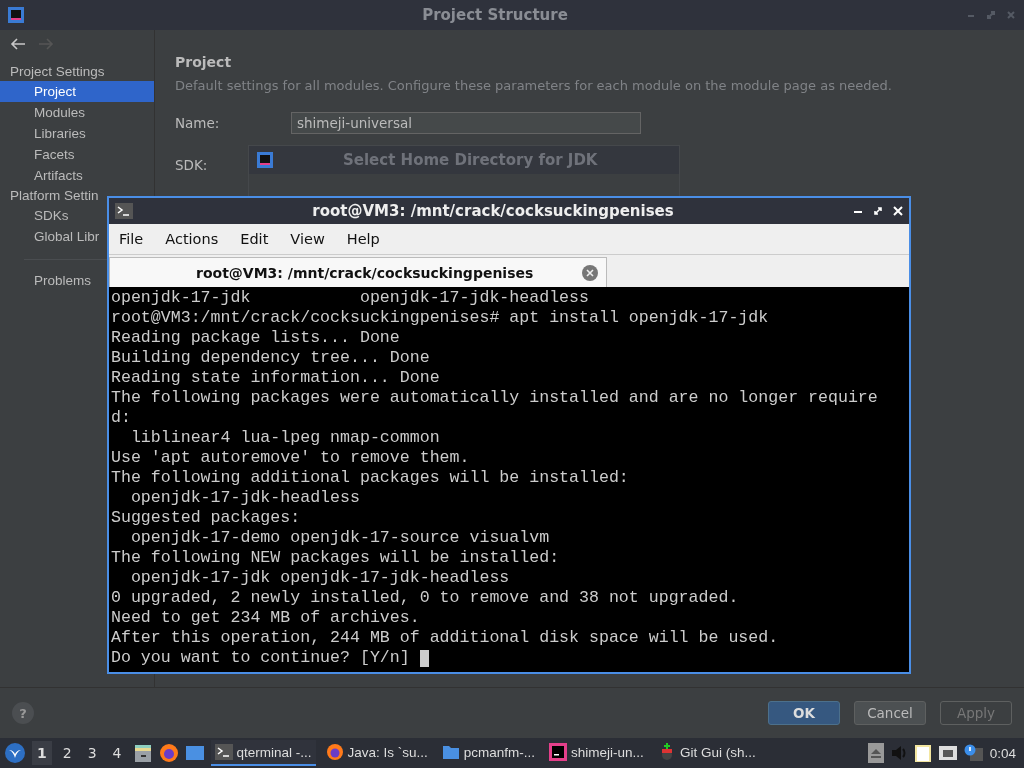 Image resolution: width=1024 pixels, height=768 pixels. What do you see at coordinates (92, 753) in the screenshot?
I see `workspace-button: 3` at bounding box center [92, 753].